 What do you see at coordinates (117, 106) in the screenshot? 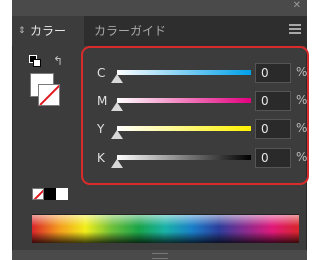
I see `slider-thumb-magenta` at bounding box center [117, 106].